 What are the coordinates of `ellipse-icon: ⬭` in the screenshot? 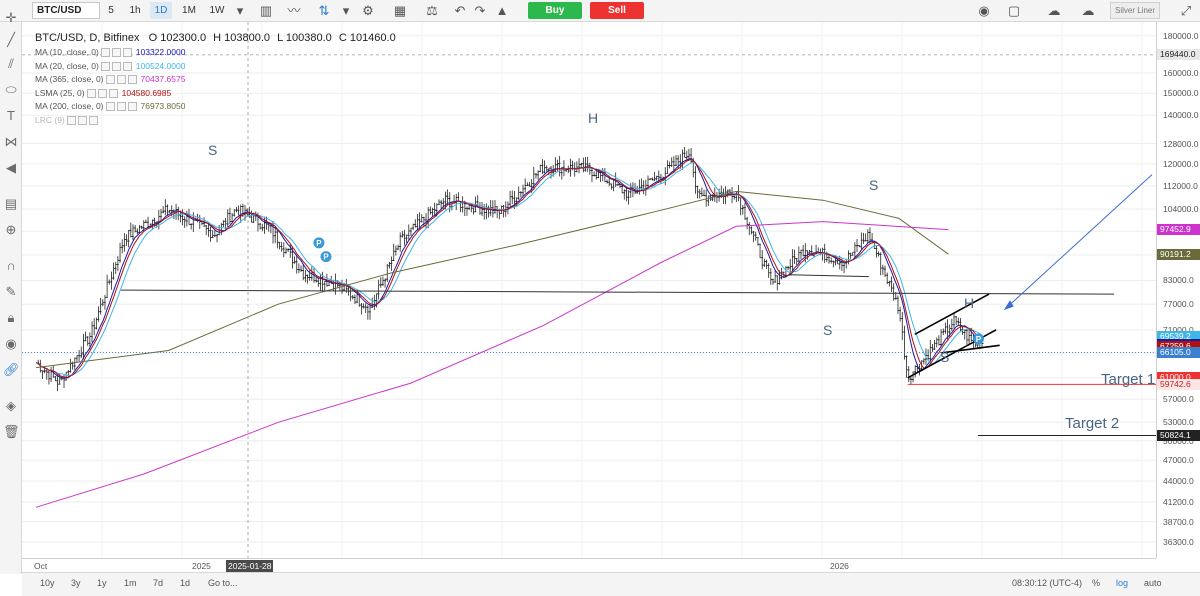 It's located at (11, 90).